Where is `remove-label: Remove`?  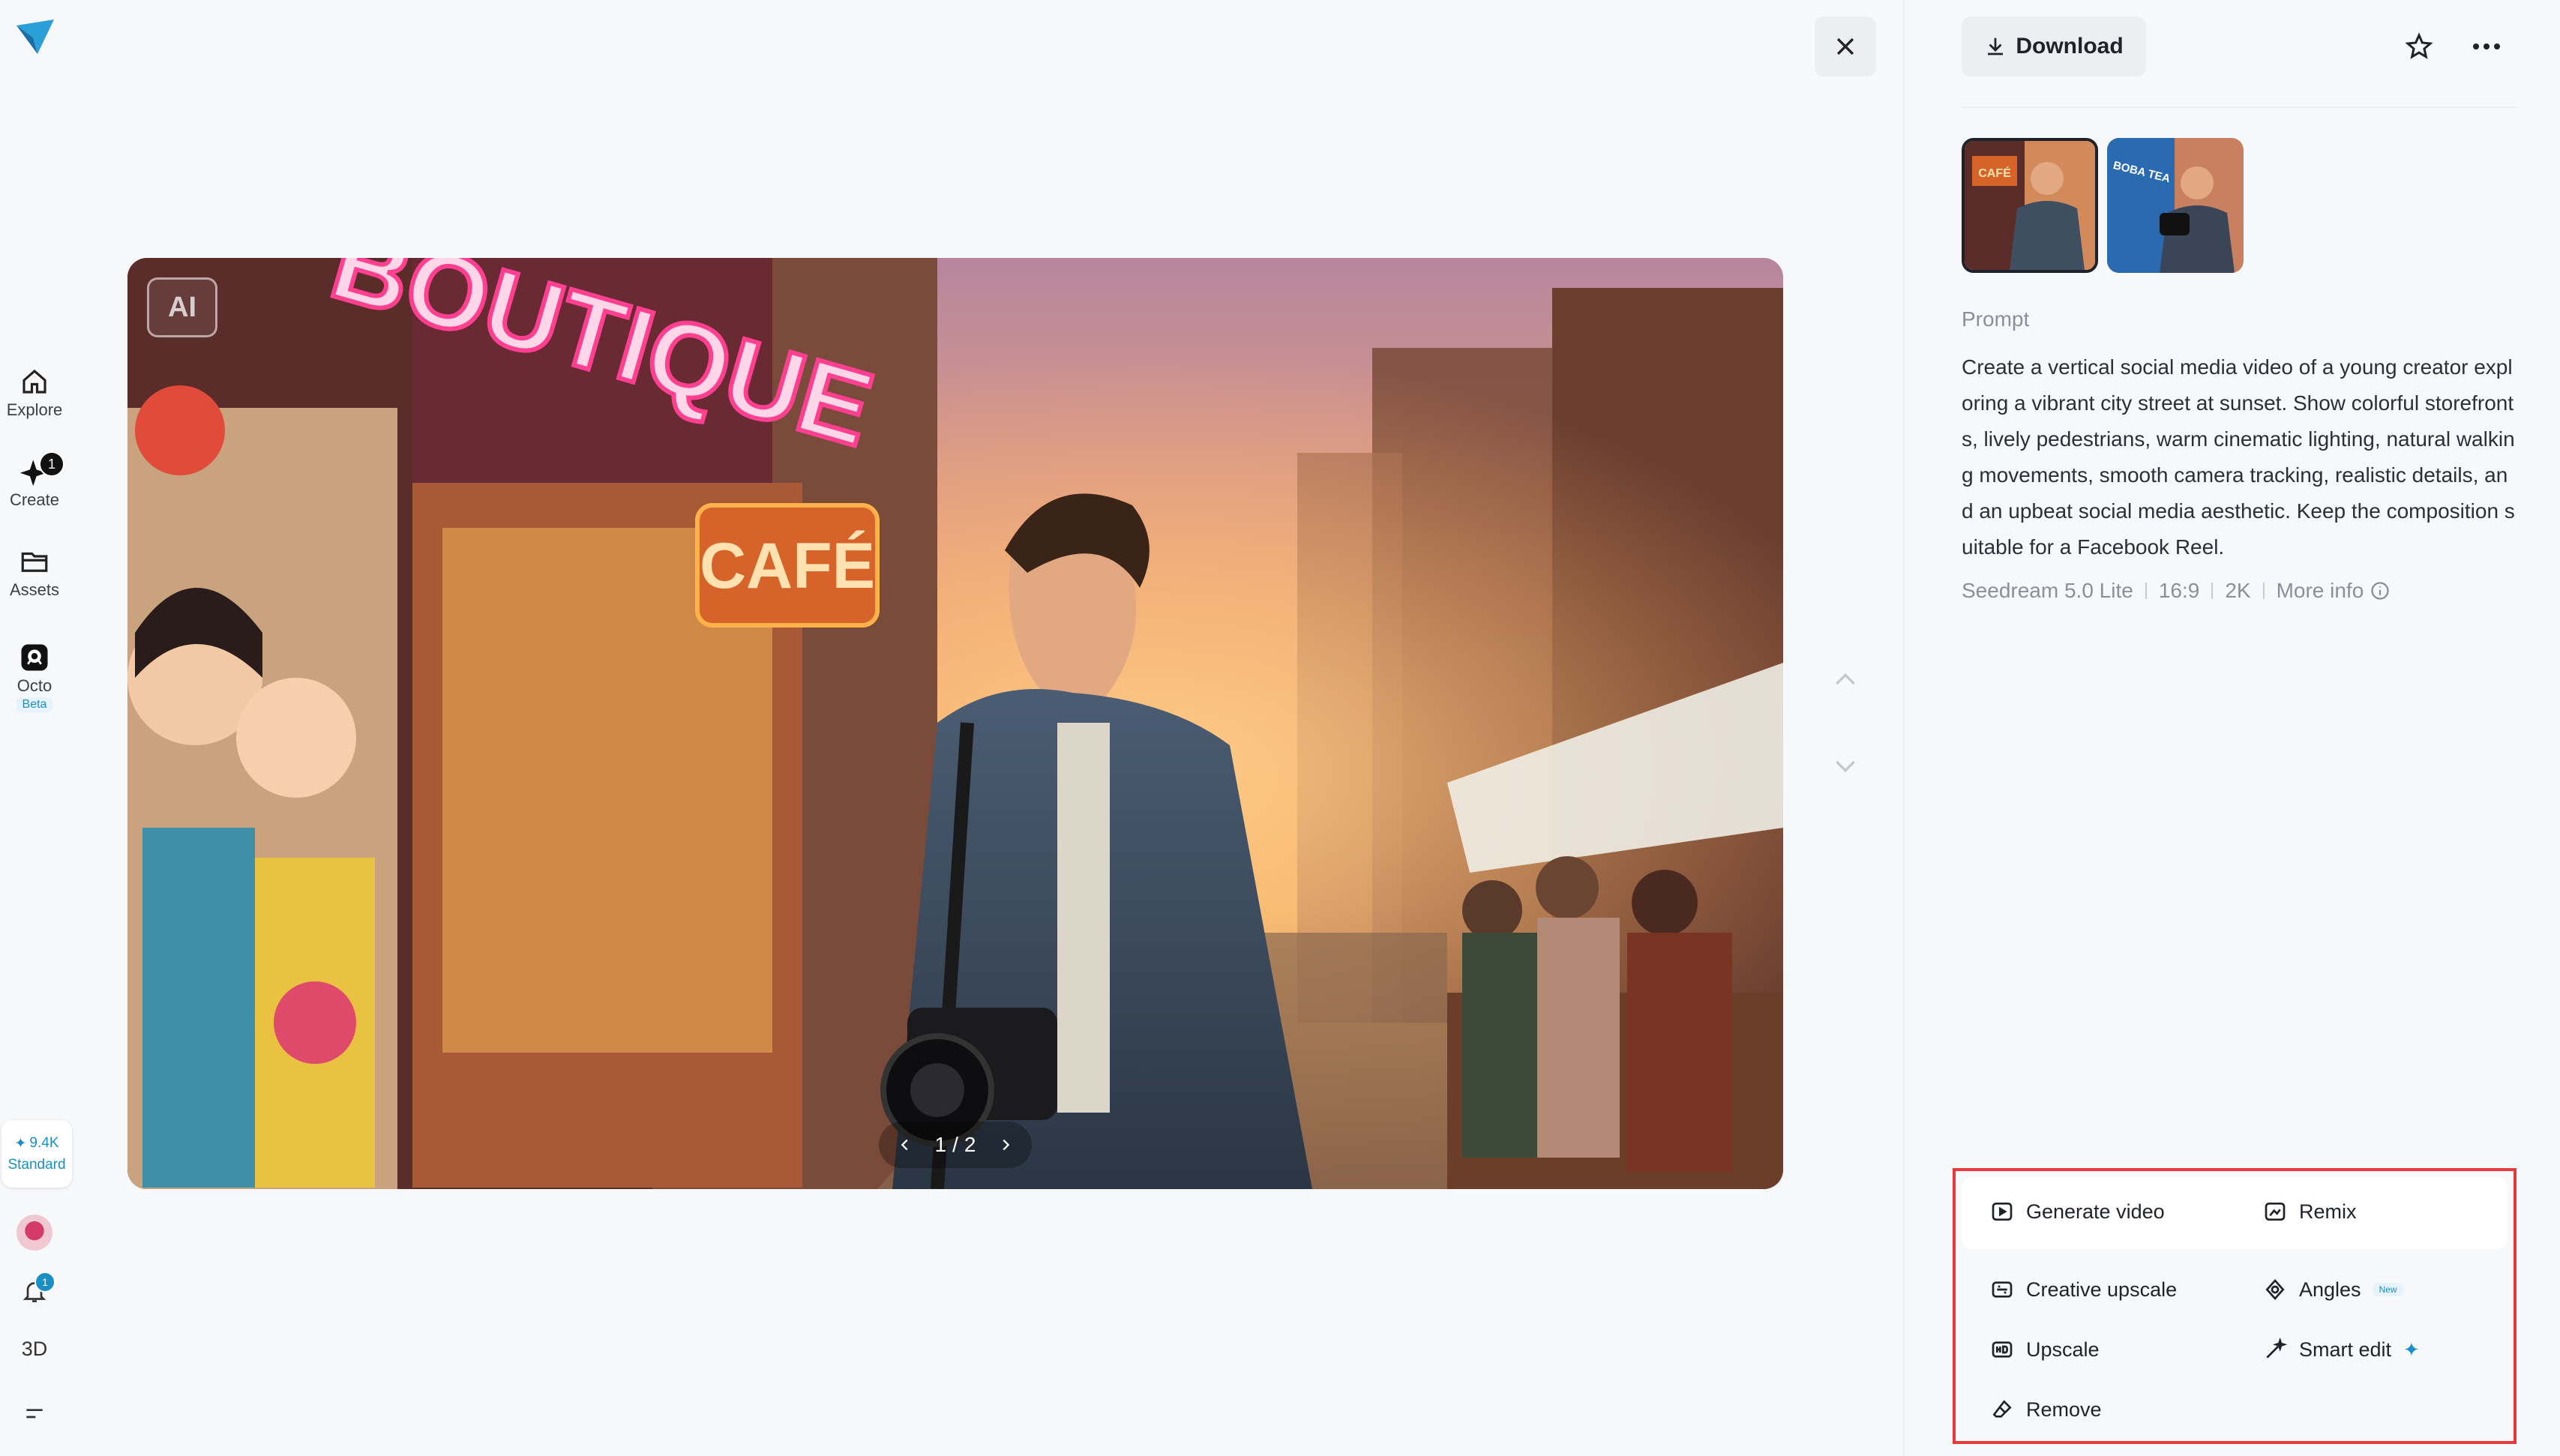
remove-label: Remove is located at coordinates (2064, 1409).